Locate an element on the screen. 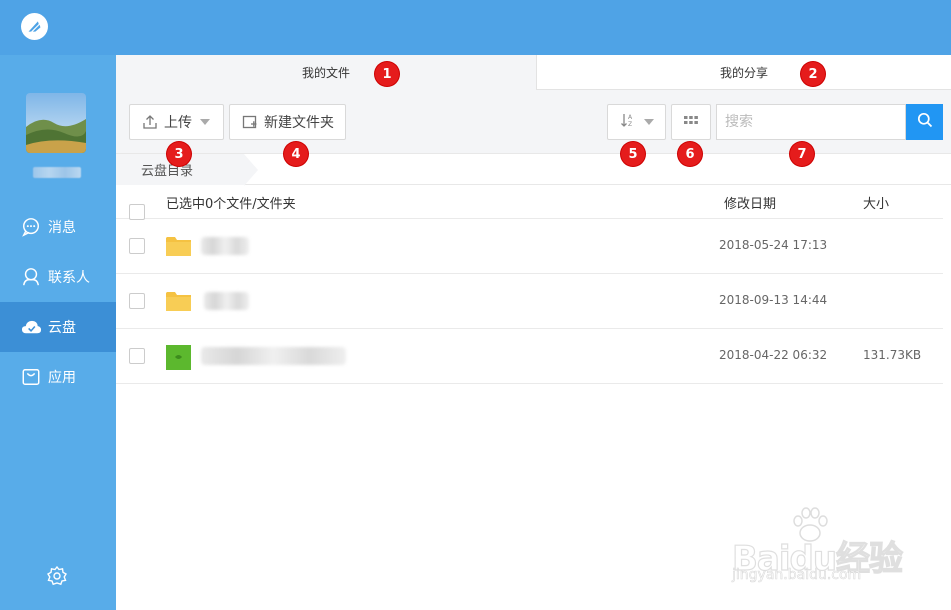 Image resolution: width=951 pixels, height=610 pixels. new-folder-label: 新建文件夹 is located at coordinates (299, 123).